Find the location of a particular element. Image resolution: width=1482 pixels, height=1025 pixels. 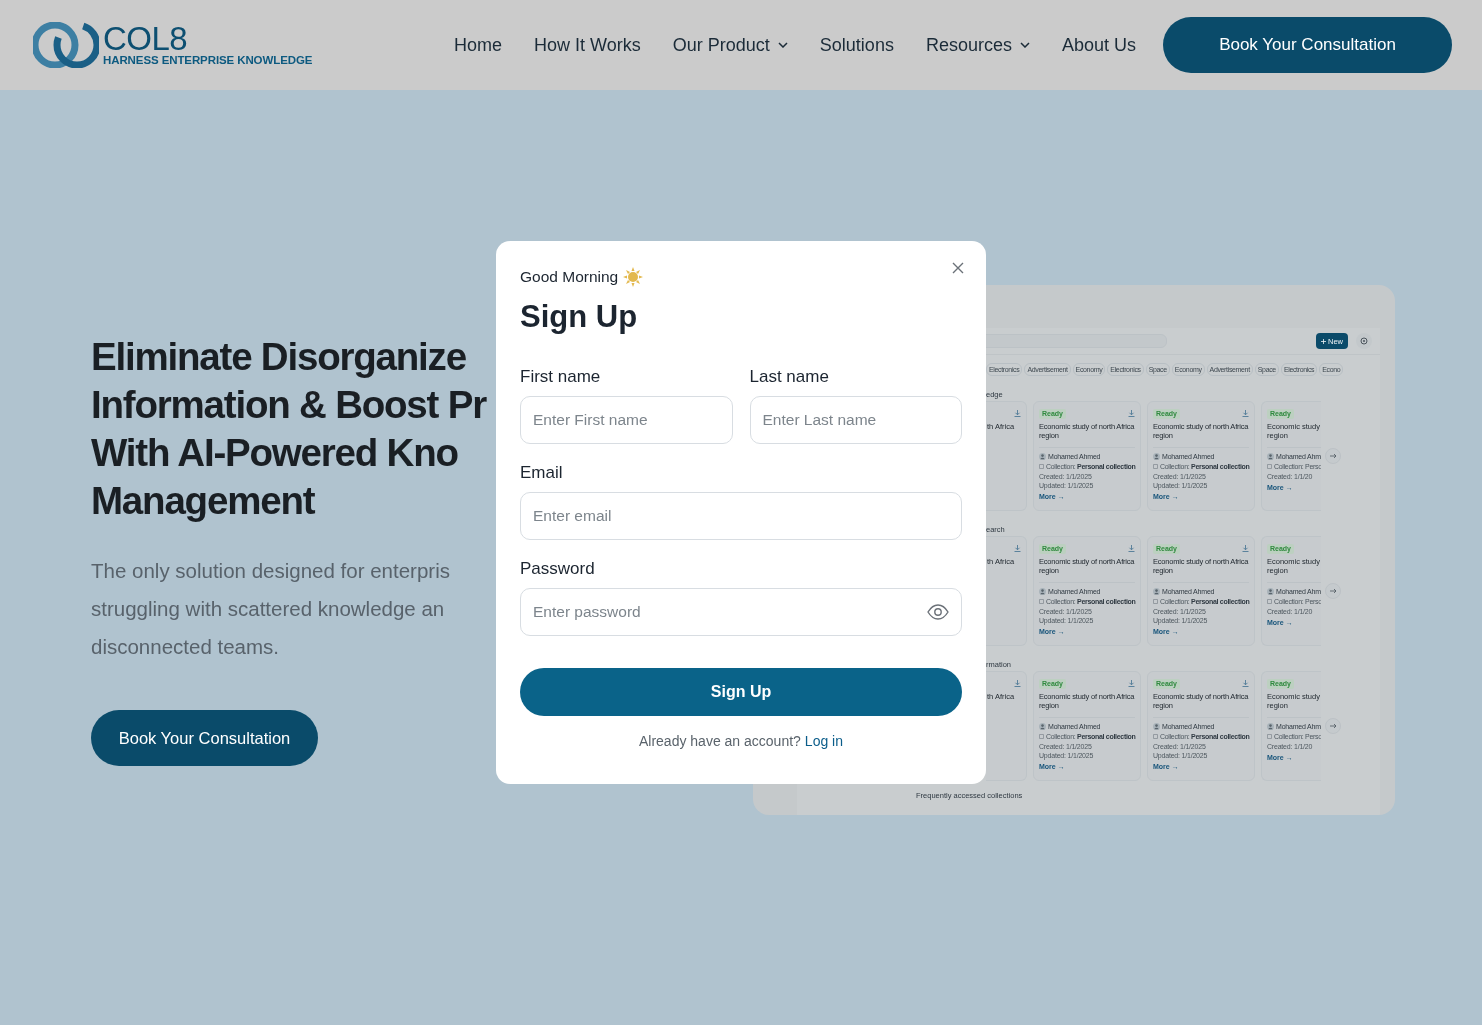

sun-icon is located at coordinates (633, 277).